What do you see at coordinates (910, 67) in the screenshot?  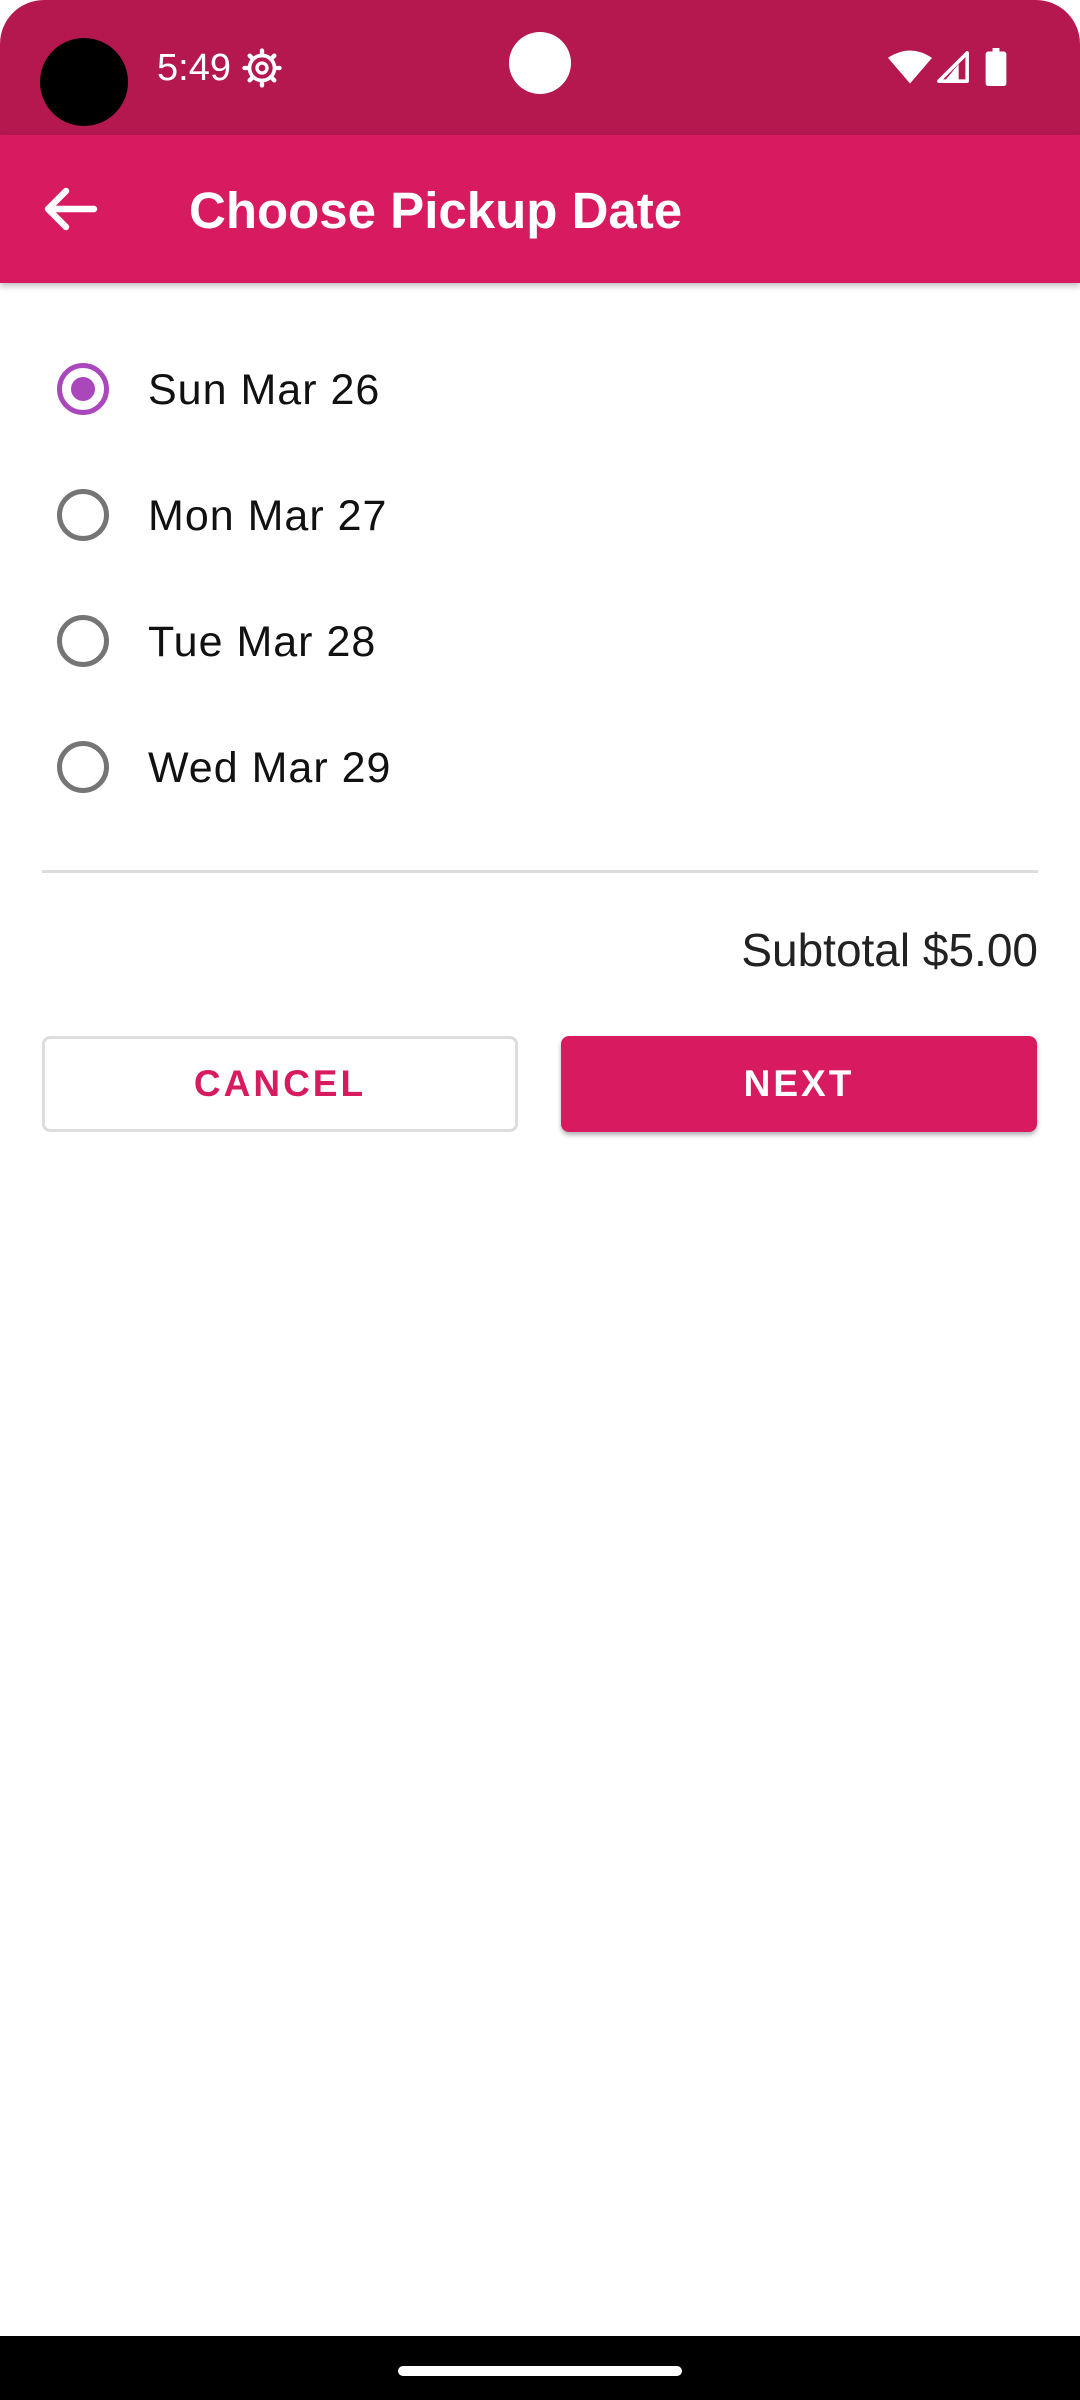 I see `wifi-icon` at bounding box center [910, 67].